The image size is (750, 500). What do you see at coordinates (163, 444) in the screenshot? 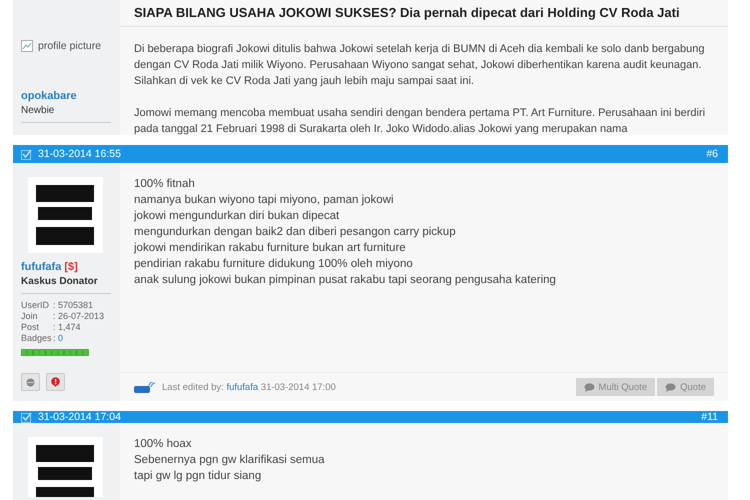
I see `post-line: 100% hoax` at bounding box center [163, 444].